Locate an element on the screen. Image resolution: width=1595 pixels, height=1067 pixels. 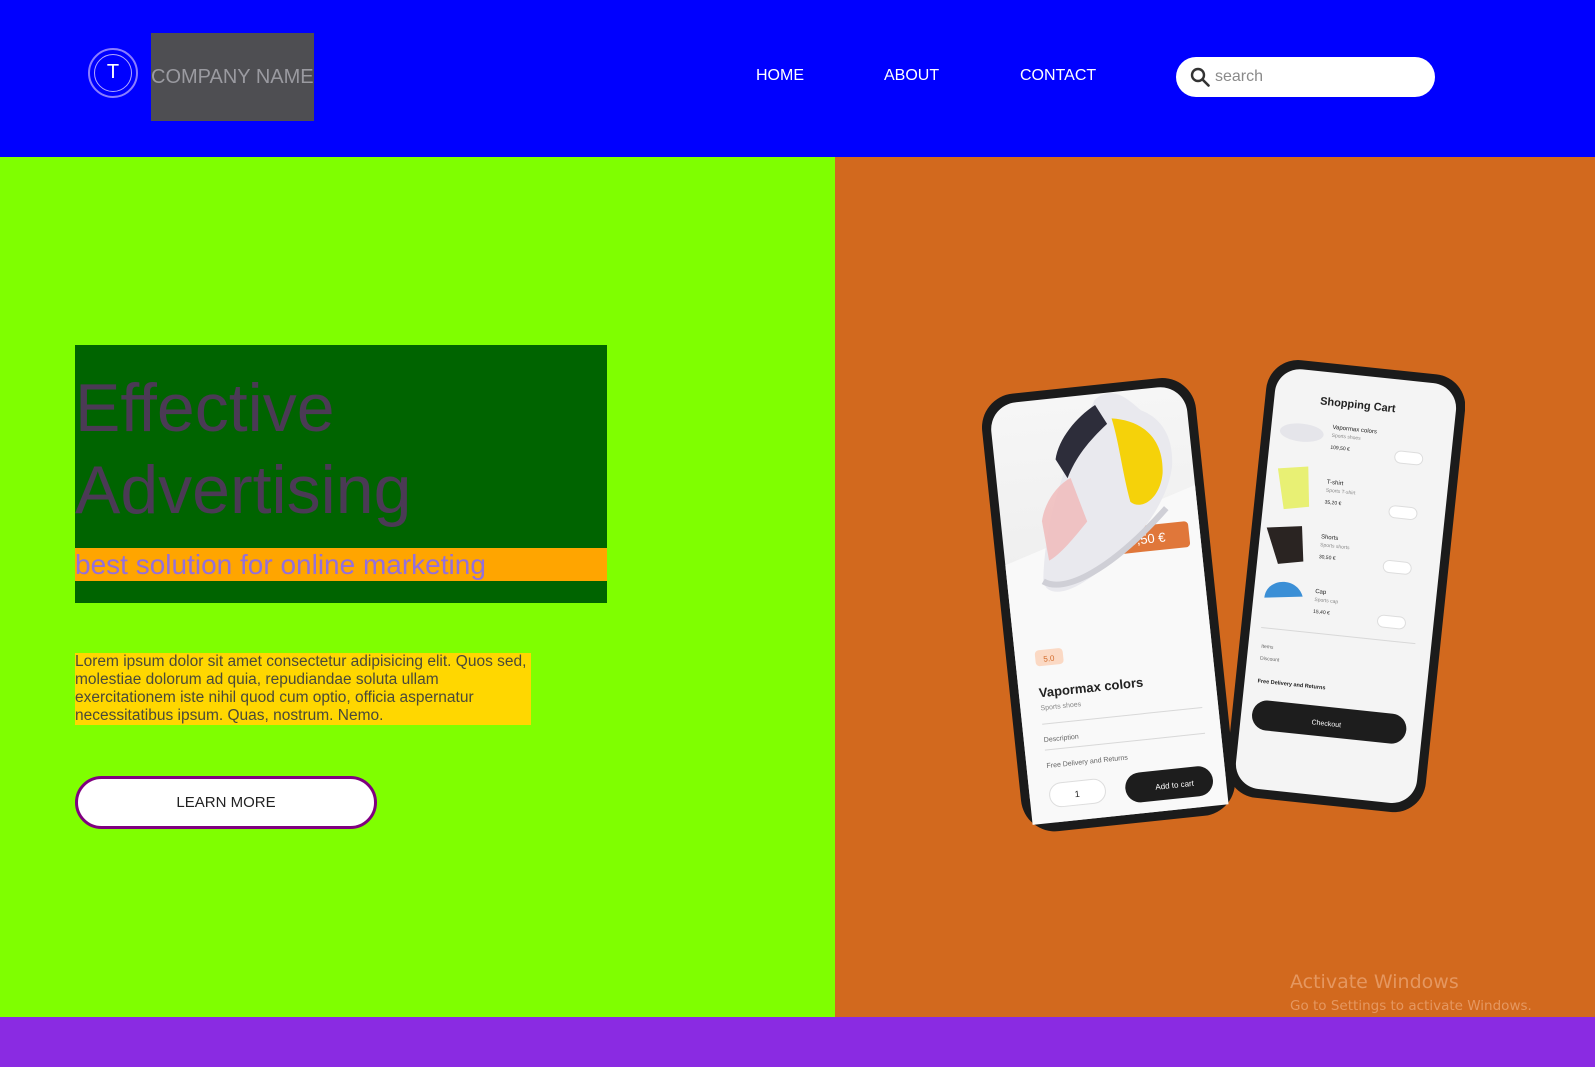
nav-contact-link: CONTACT is located at coordinates (1058, 76).